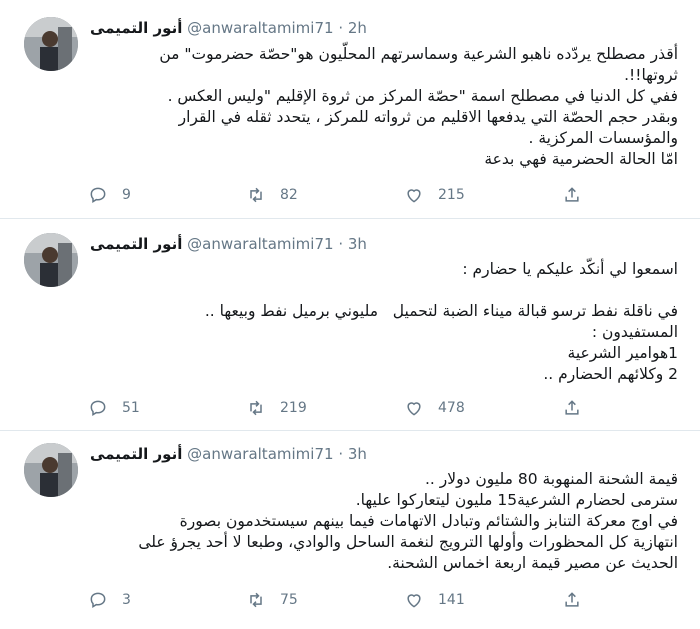  What do you see at coordinates (441, 290) in the screenshot?
I see `tweet-line` at bounding box center [441, 290].